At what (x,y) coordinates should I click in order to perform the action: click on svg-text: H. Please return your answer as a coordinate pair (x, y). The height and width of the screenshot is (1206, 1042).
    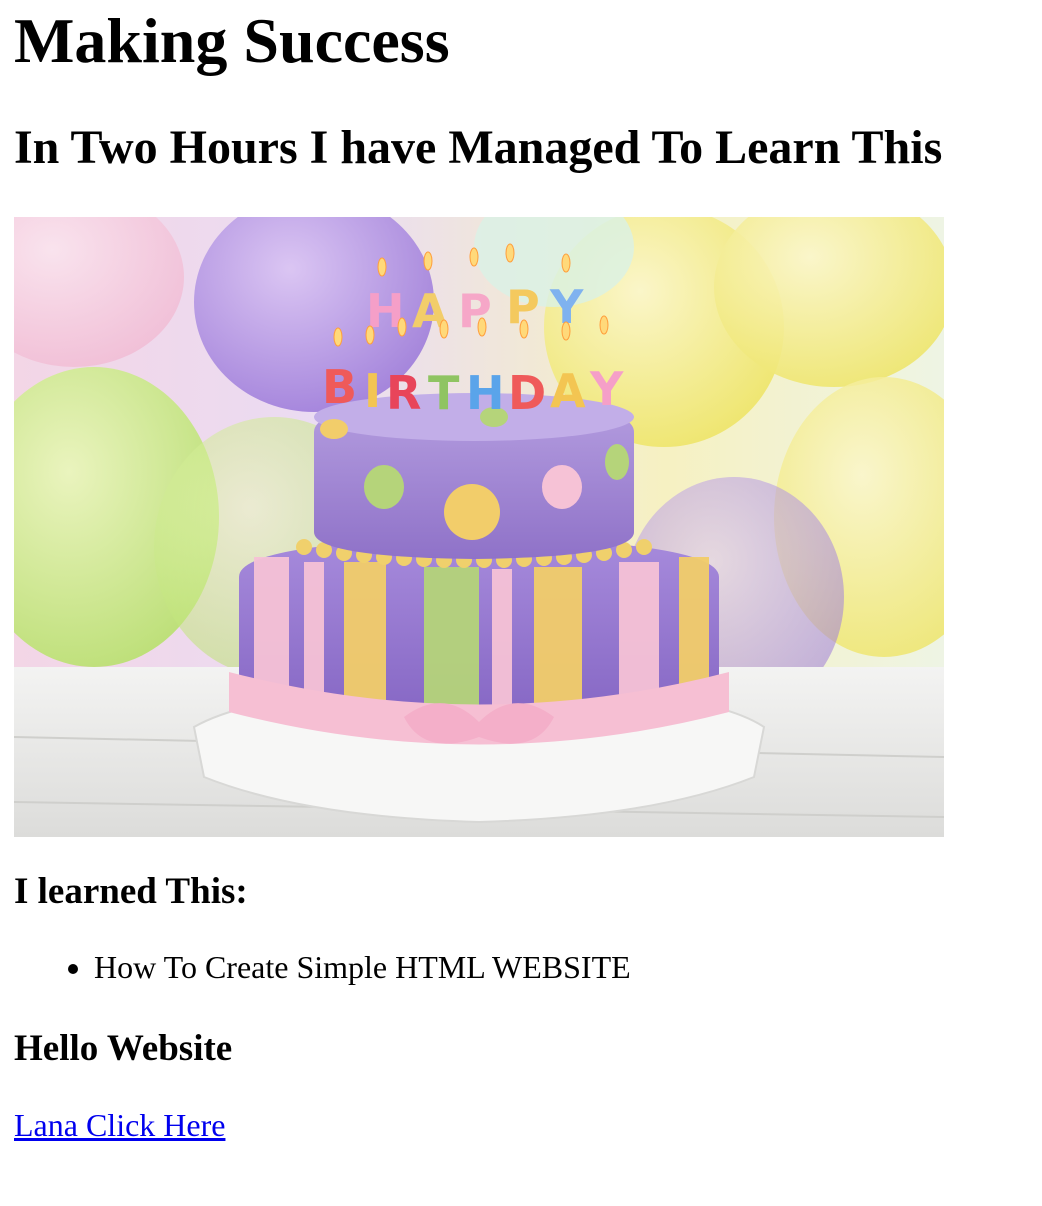
    Looking at the image, I should click on (485, 393).